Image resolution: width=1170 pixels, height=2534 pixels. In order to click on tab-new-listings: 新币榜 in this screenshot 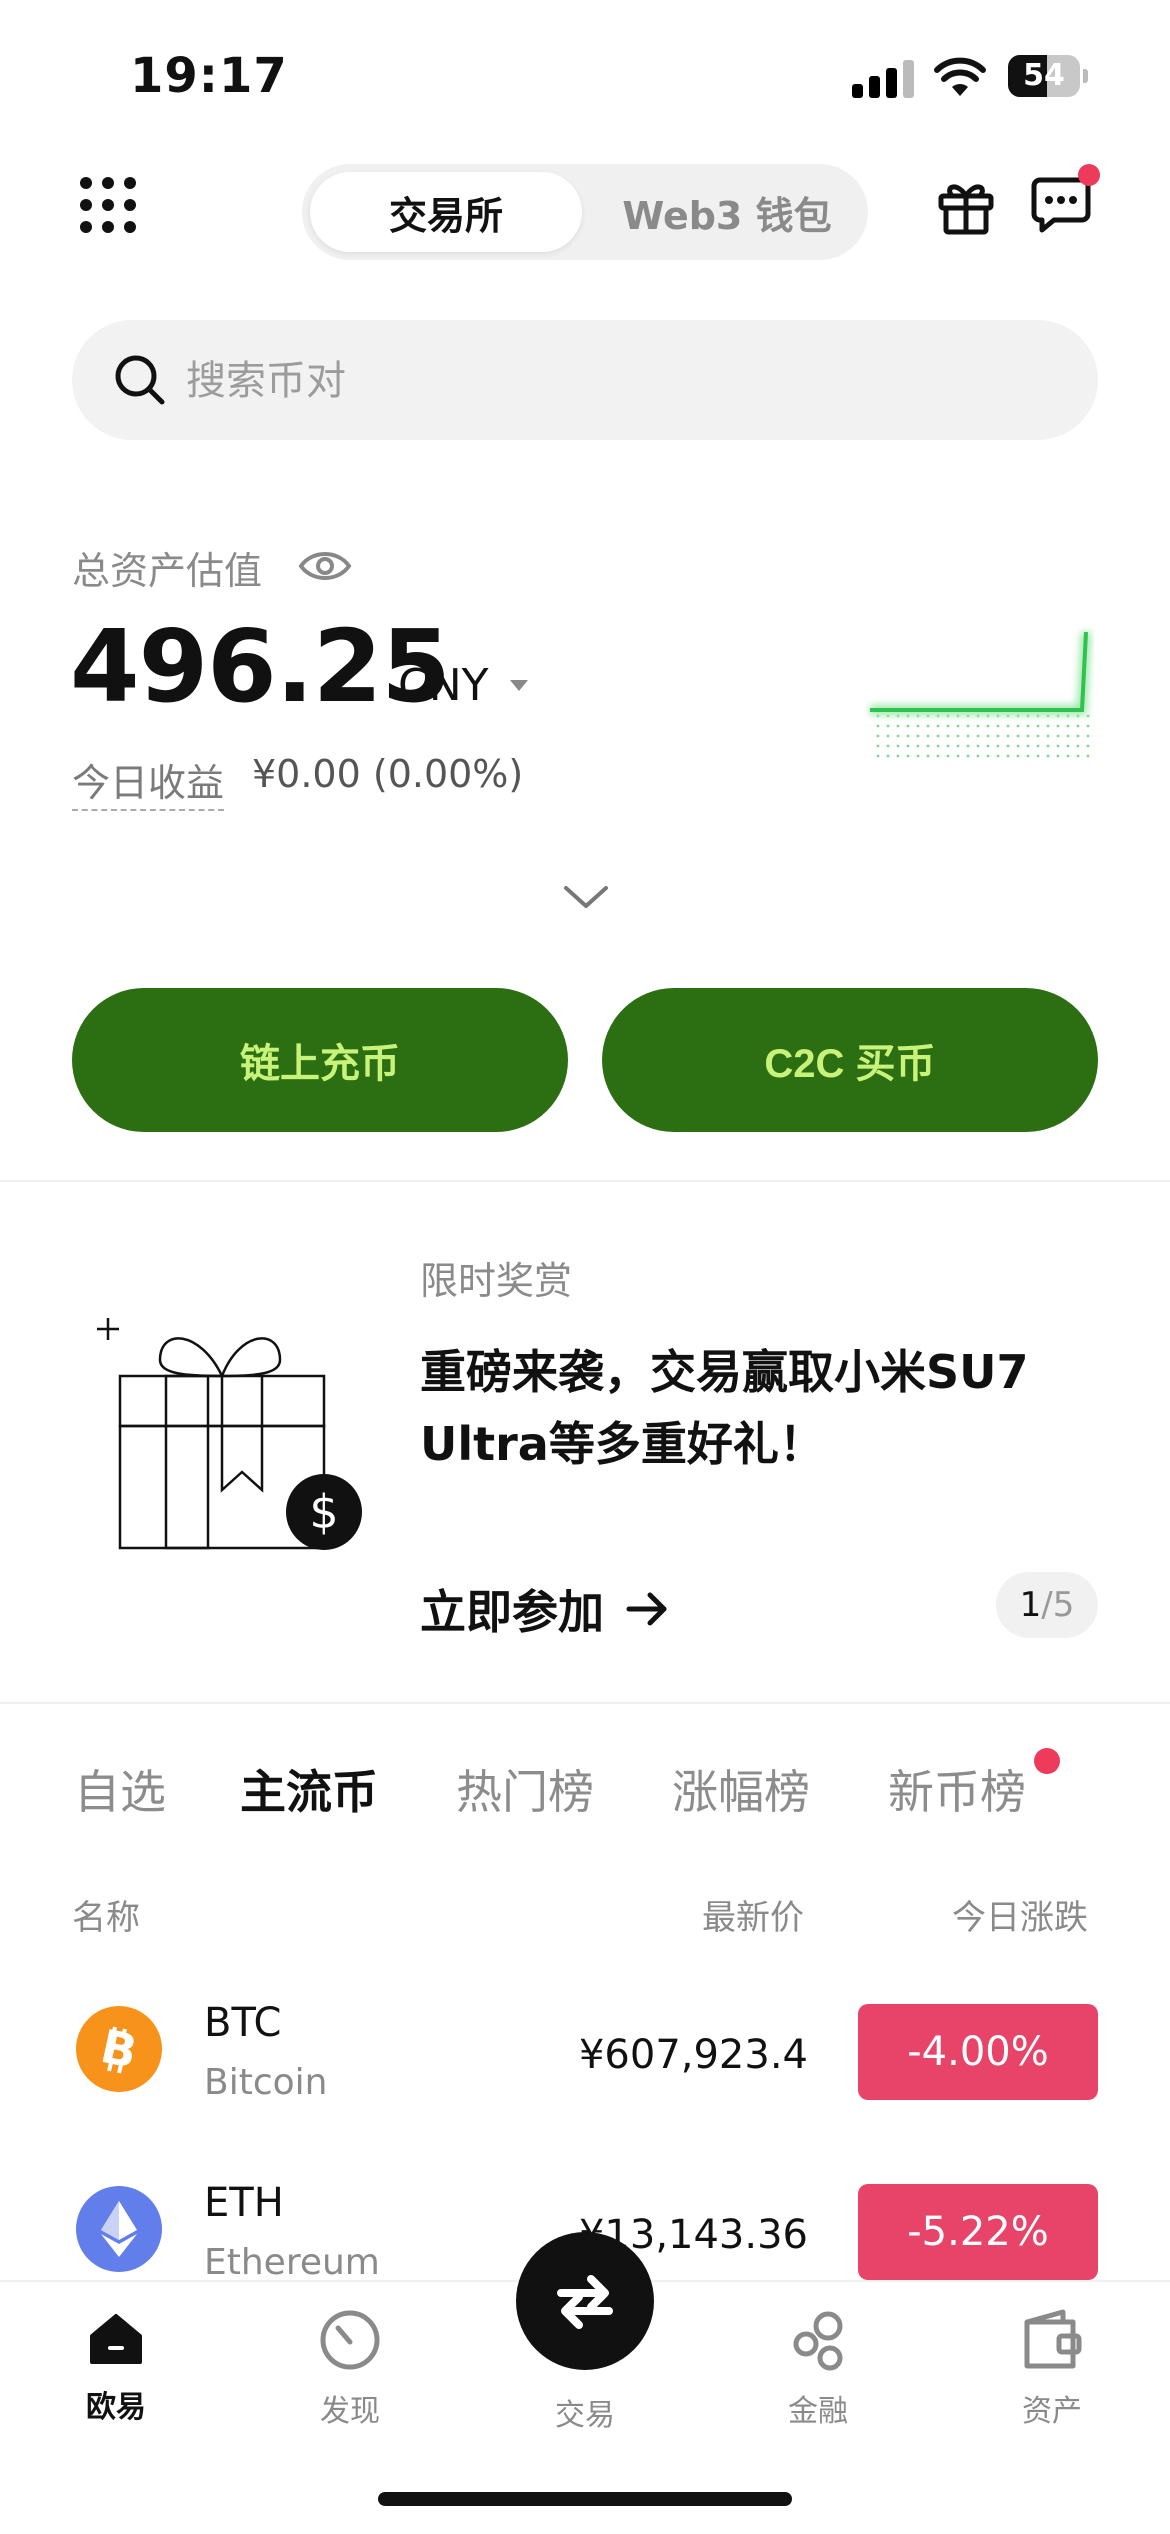, I will do `click(957, 1789)`.